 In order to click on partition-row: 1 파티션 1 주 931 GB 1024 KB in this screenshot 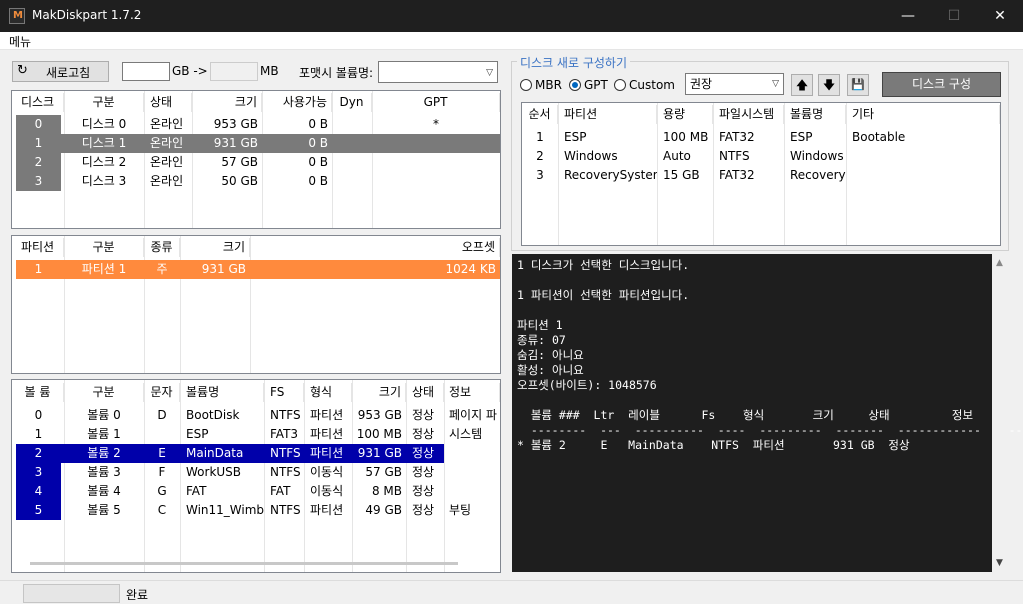, I will do `click(258, 269)`.